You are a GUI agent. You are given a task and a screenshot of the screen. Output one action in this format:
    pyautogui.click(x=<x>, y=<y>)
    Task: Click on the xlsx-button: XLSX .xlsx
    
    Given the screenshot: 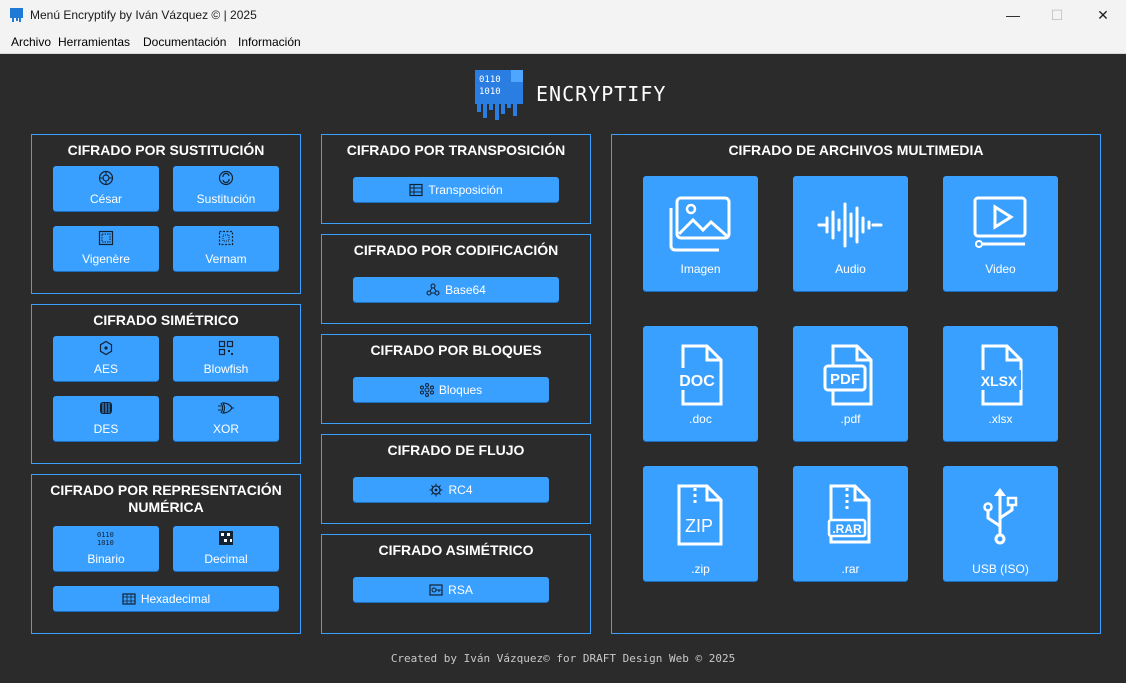 What is the action you would take?
    pyautogui.click(x=1000, y=383)
    